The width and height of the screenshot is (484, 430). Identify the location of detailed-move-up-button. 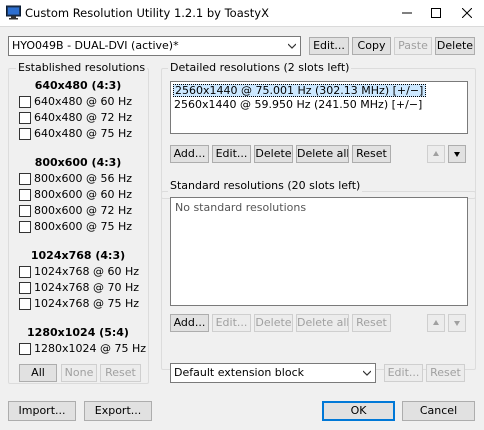
(436, 154).